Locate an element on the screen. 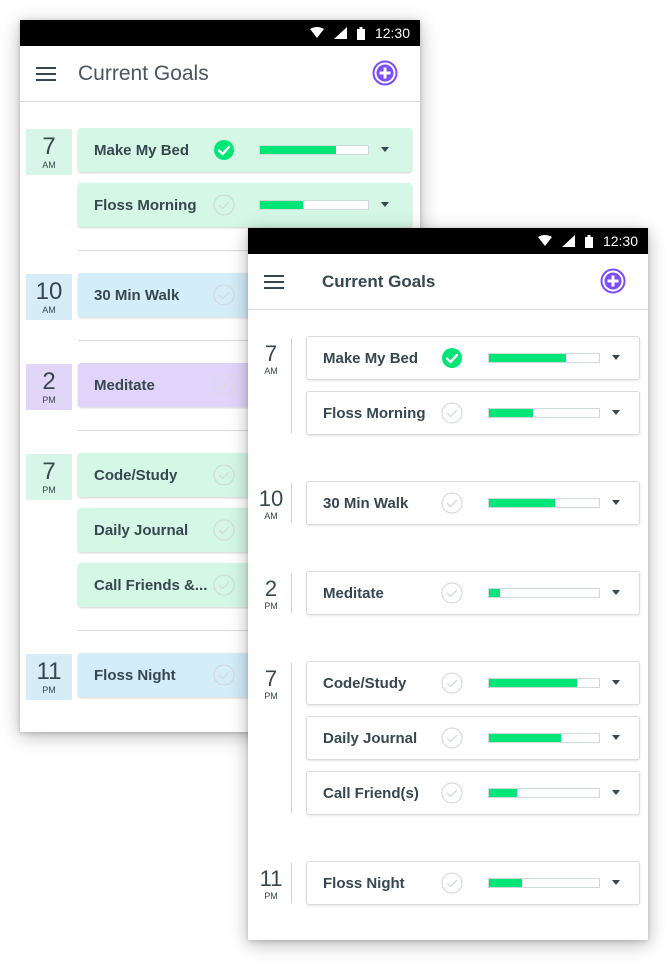 The image size is (668, 980). time-hour: 10 is located at coordinates (49, 291).